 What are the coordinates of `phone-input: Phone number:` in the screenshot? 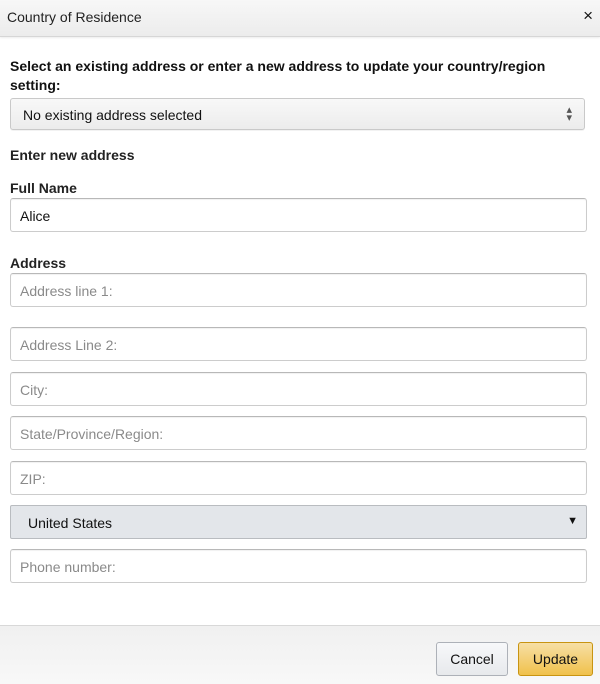 It's located at (298, 566).